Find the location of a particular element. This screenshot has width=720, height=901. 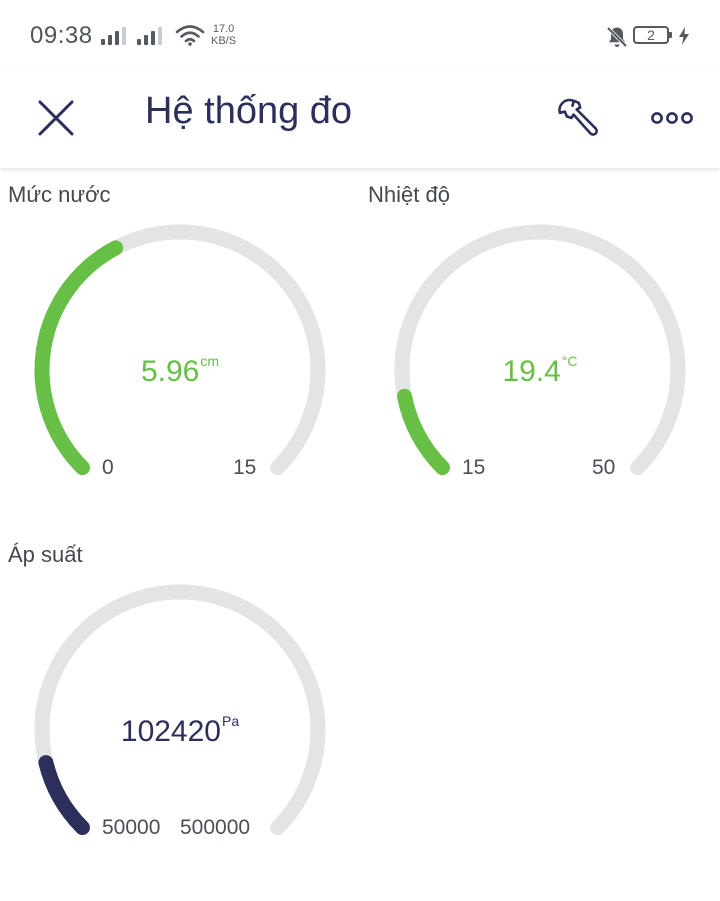

charging-icon is located at coordinates (684, 36).